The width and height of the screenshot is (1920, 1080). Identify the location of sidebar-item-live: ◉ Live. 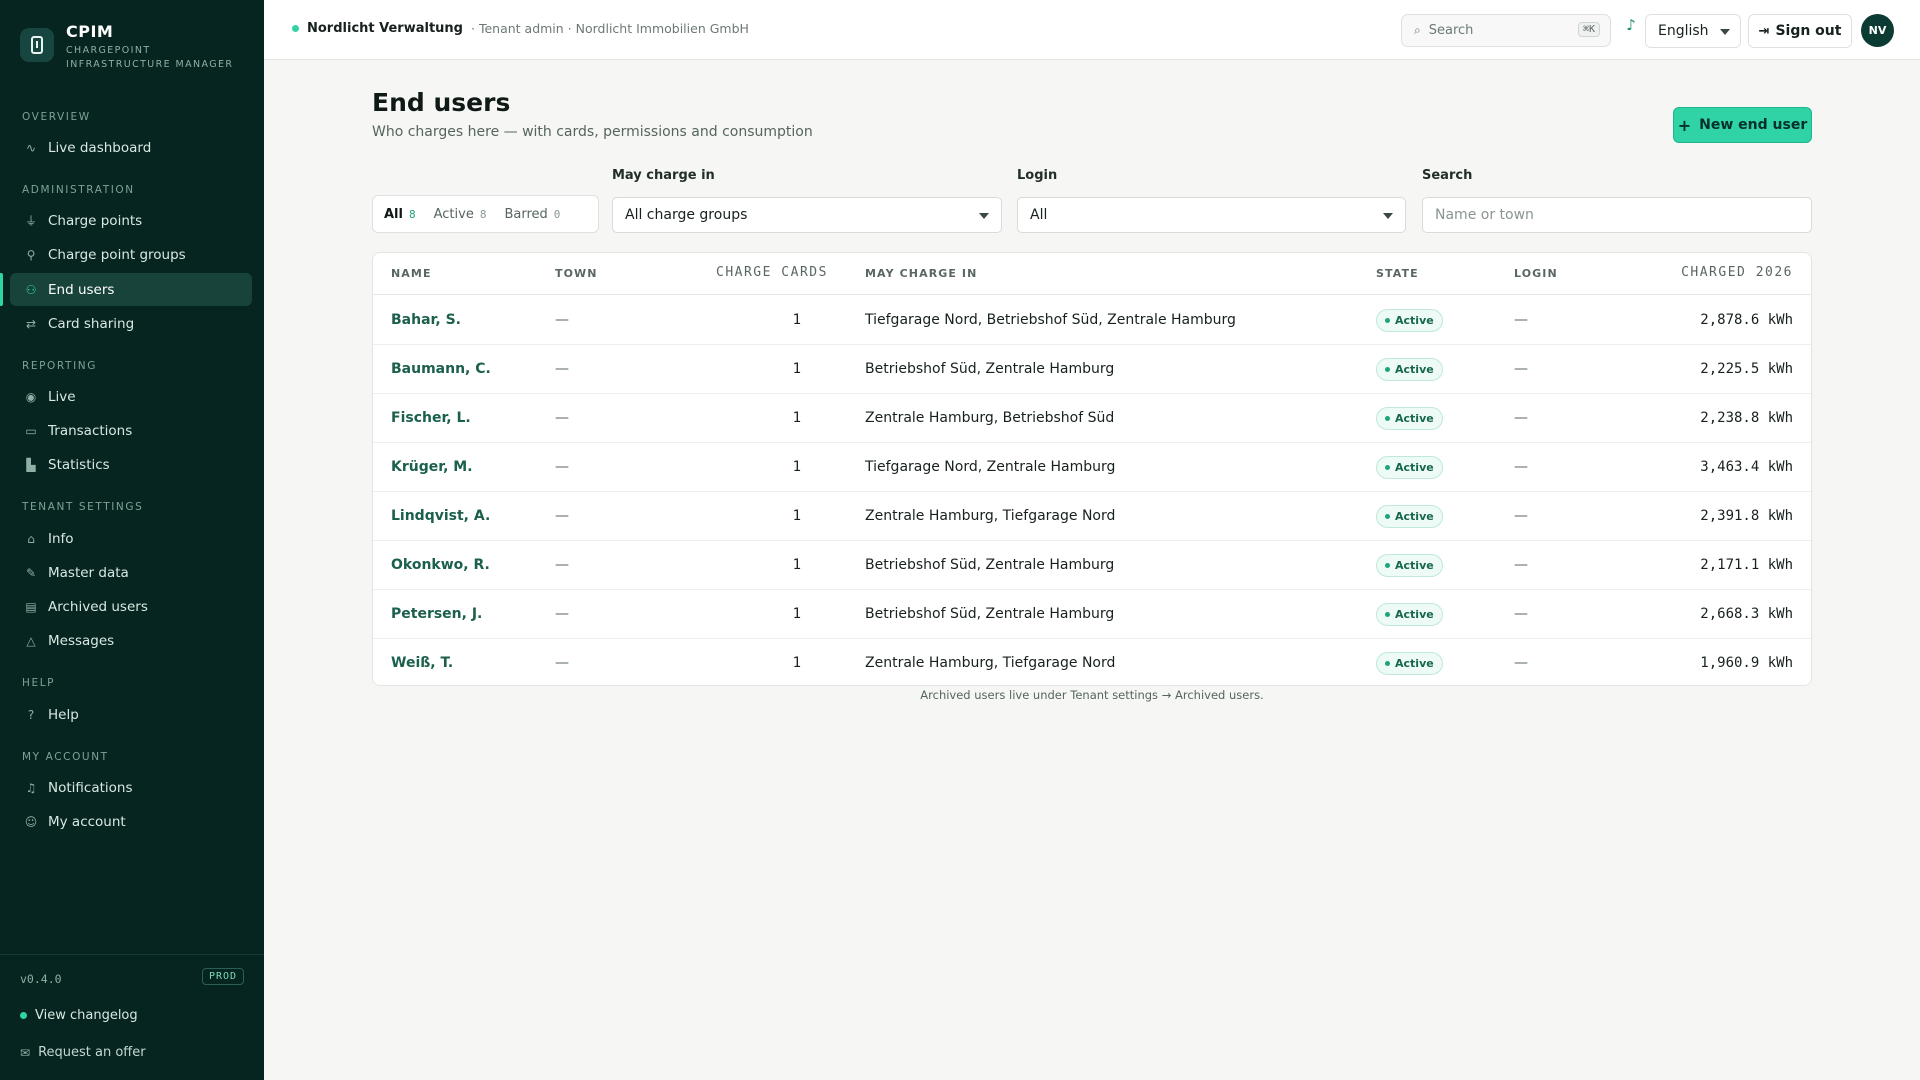
(131, 396).